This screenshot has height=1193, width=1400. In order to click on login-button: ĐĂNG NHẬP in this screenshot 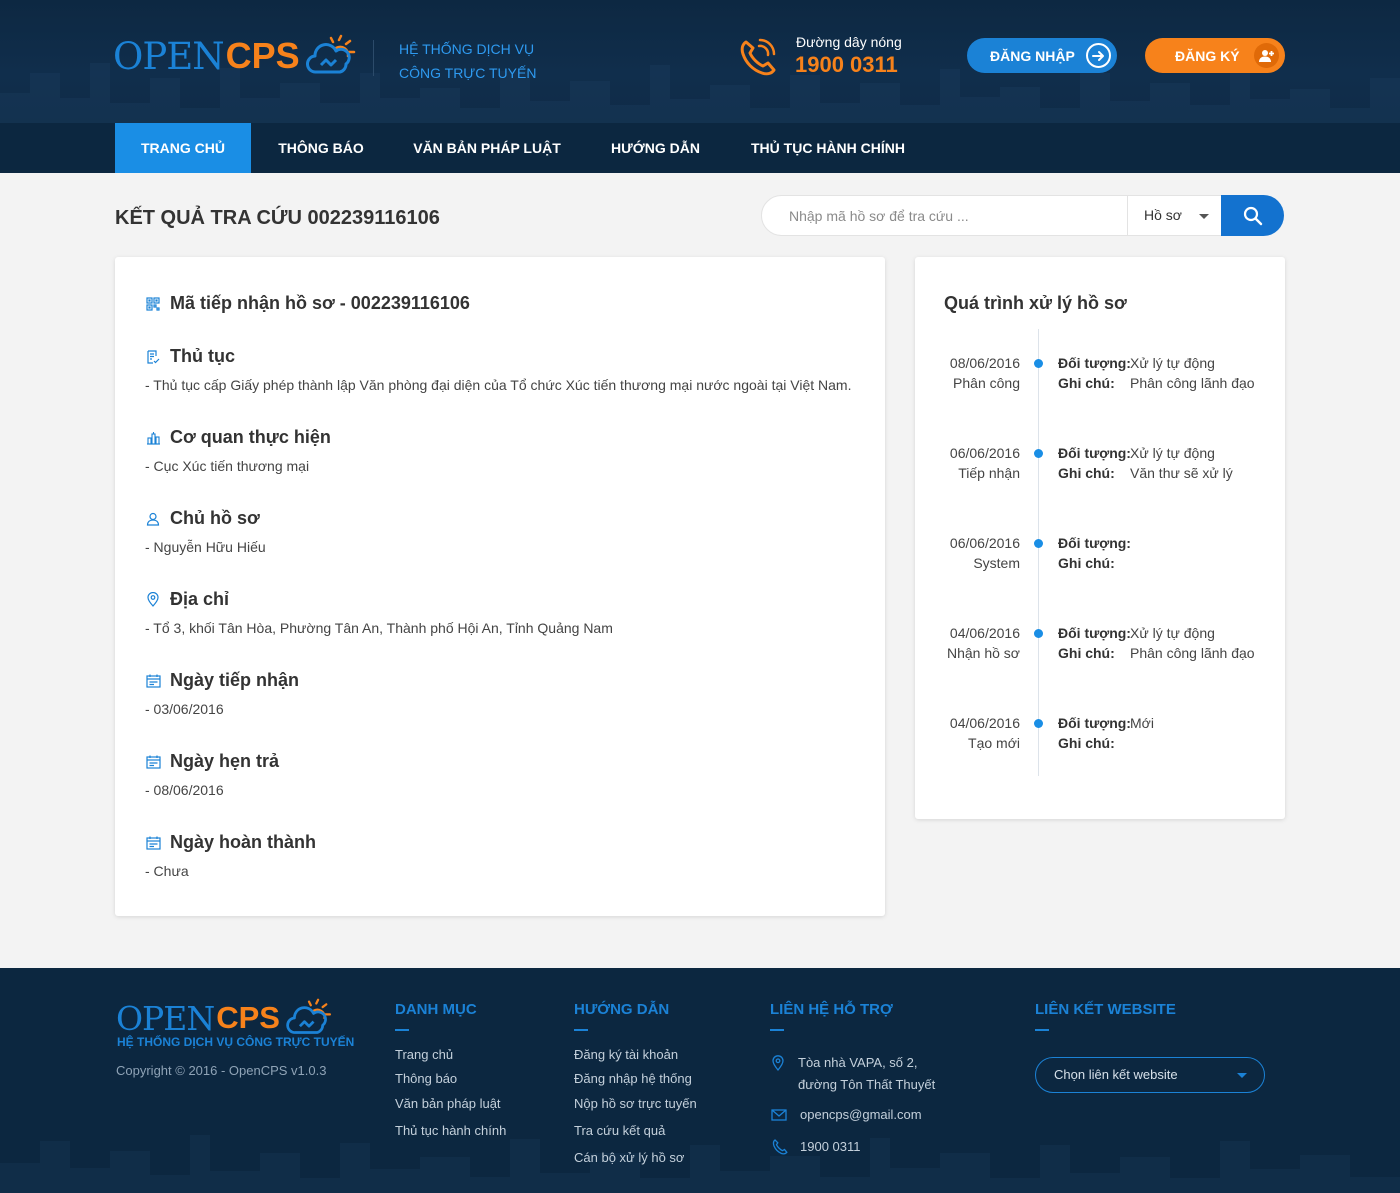, I will do `click(1042, 55)`.